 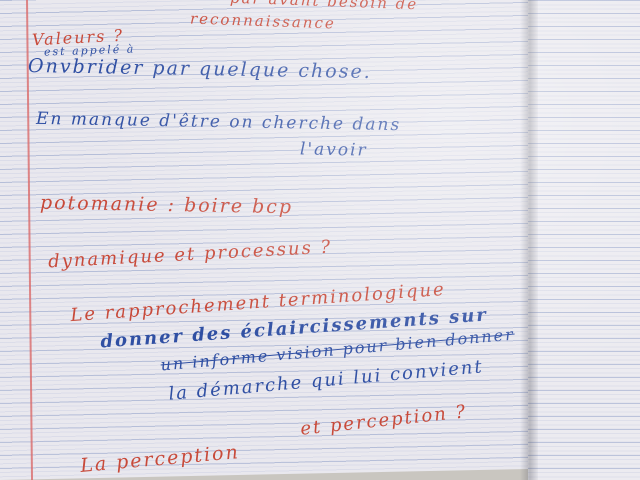 I want to click on handwritten-line: l'avoir, so click(x=333, y=150).